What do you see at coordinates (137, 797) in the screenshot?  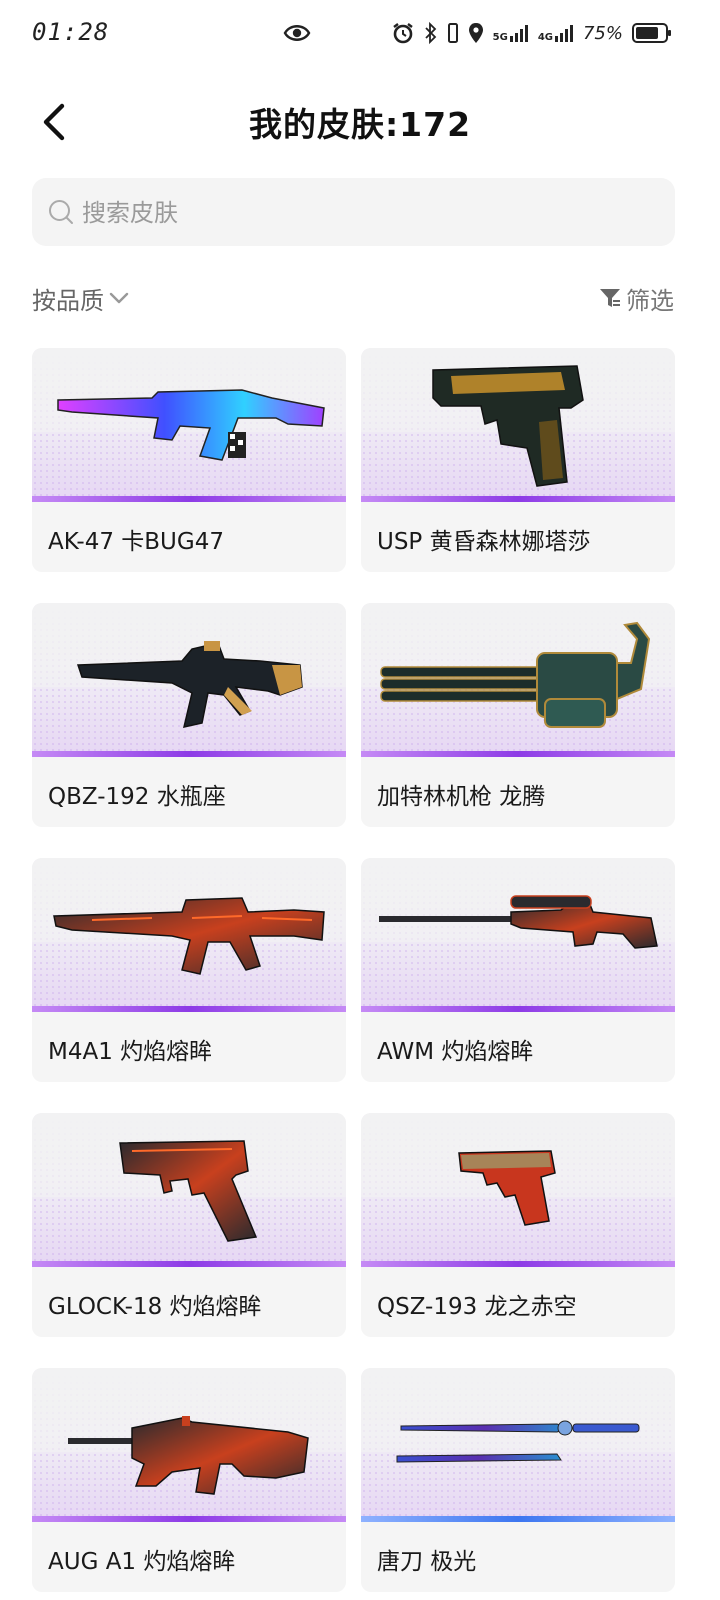 I see `skin-name: QBZ-192 水瓶座` at bounding box center [137, 797].